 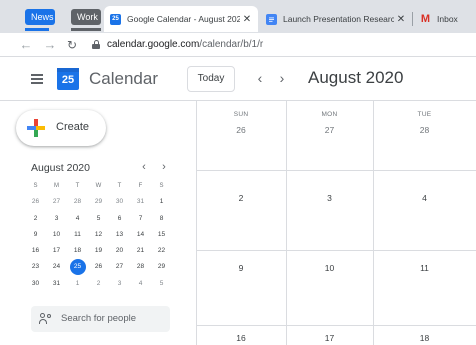 What do you see at coordinates (183, 19) in the screenshot?
I see `tab-title: Google Calendar - August 2020` at bounding box center [183, 19].